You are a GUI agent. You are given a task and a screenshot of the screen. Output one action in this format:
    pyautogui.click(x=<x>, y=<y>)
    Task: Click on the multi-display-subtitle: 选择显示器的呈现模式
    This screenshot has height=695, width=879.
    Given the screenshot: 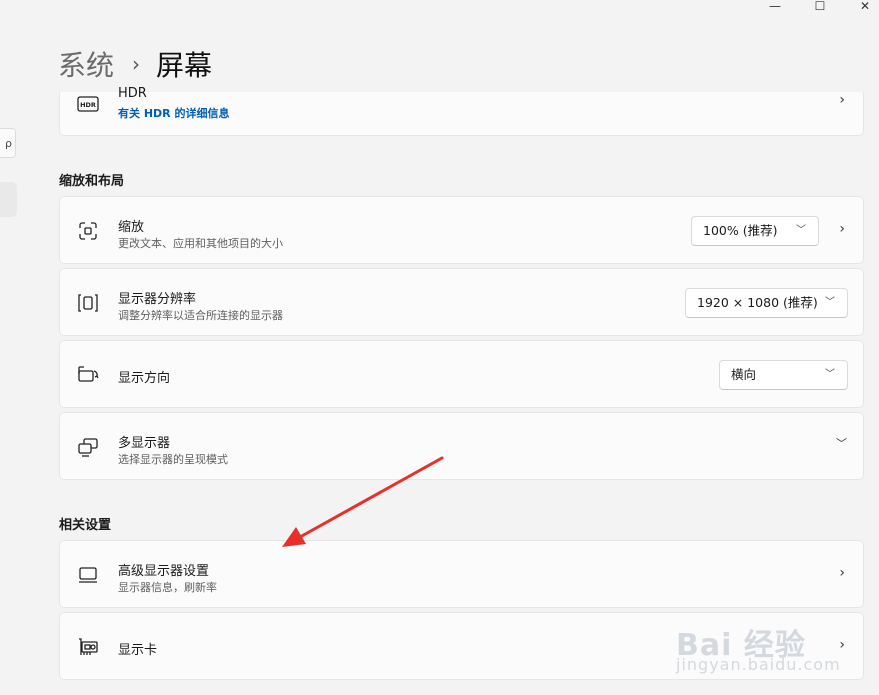 What is the action you would take?
    pyautogui.click(x=173, y=459)
    